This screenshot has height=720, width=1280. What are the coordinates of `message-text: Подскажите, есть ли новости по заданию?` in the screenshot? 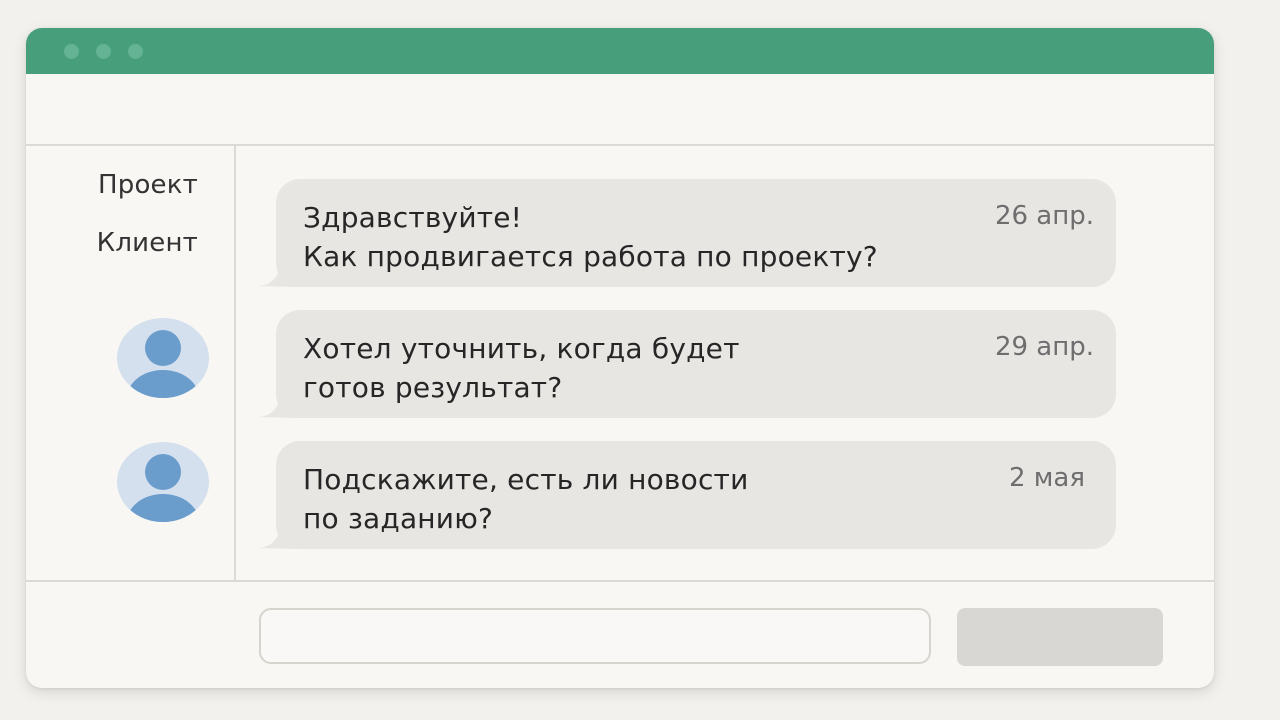 It's located at (525, 499).